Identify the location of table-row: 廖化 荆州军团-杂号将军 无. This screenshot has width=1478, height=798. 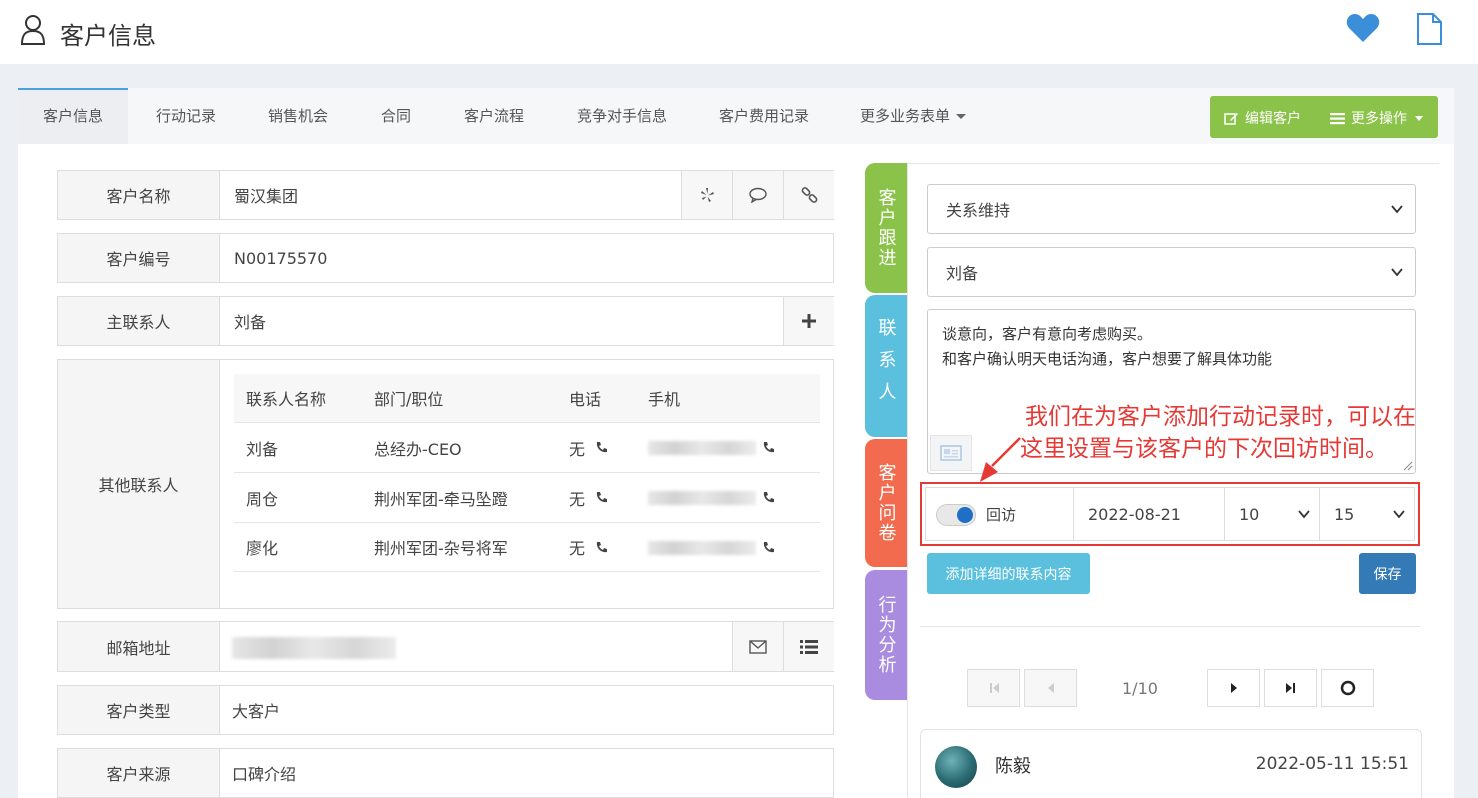
(527, 547).